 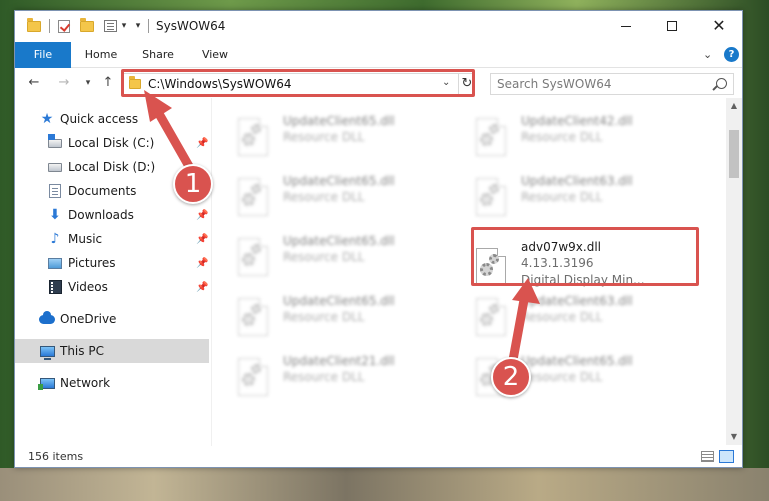 I want to click on tab-view: View, so click(x=215, y=55).